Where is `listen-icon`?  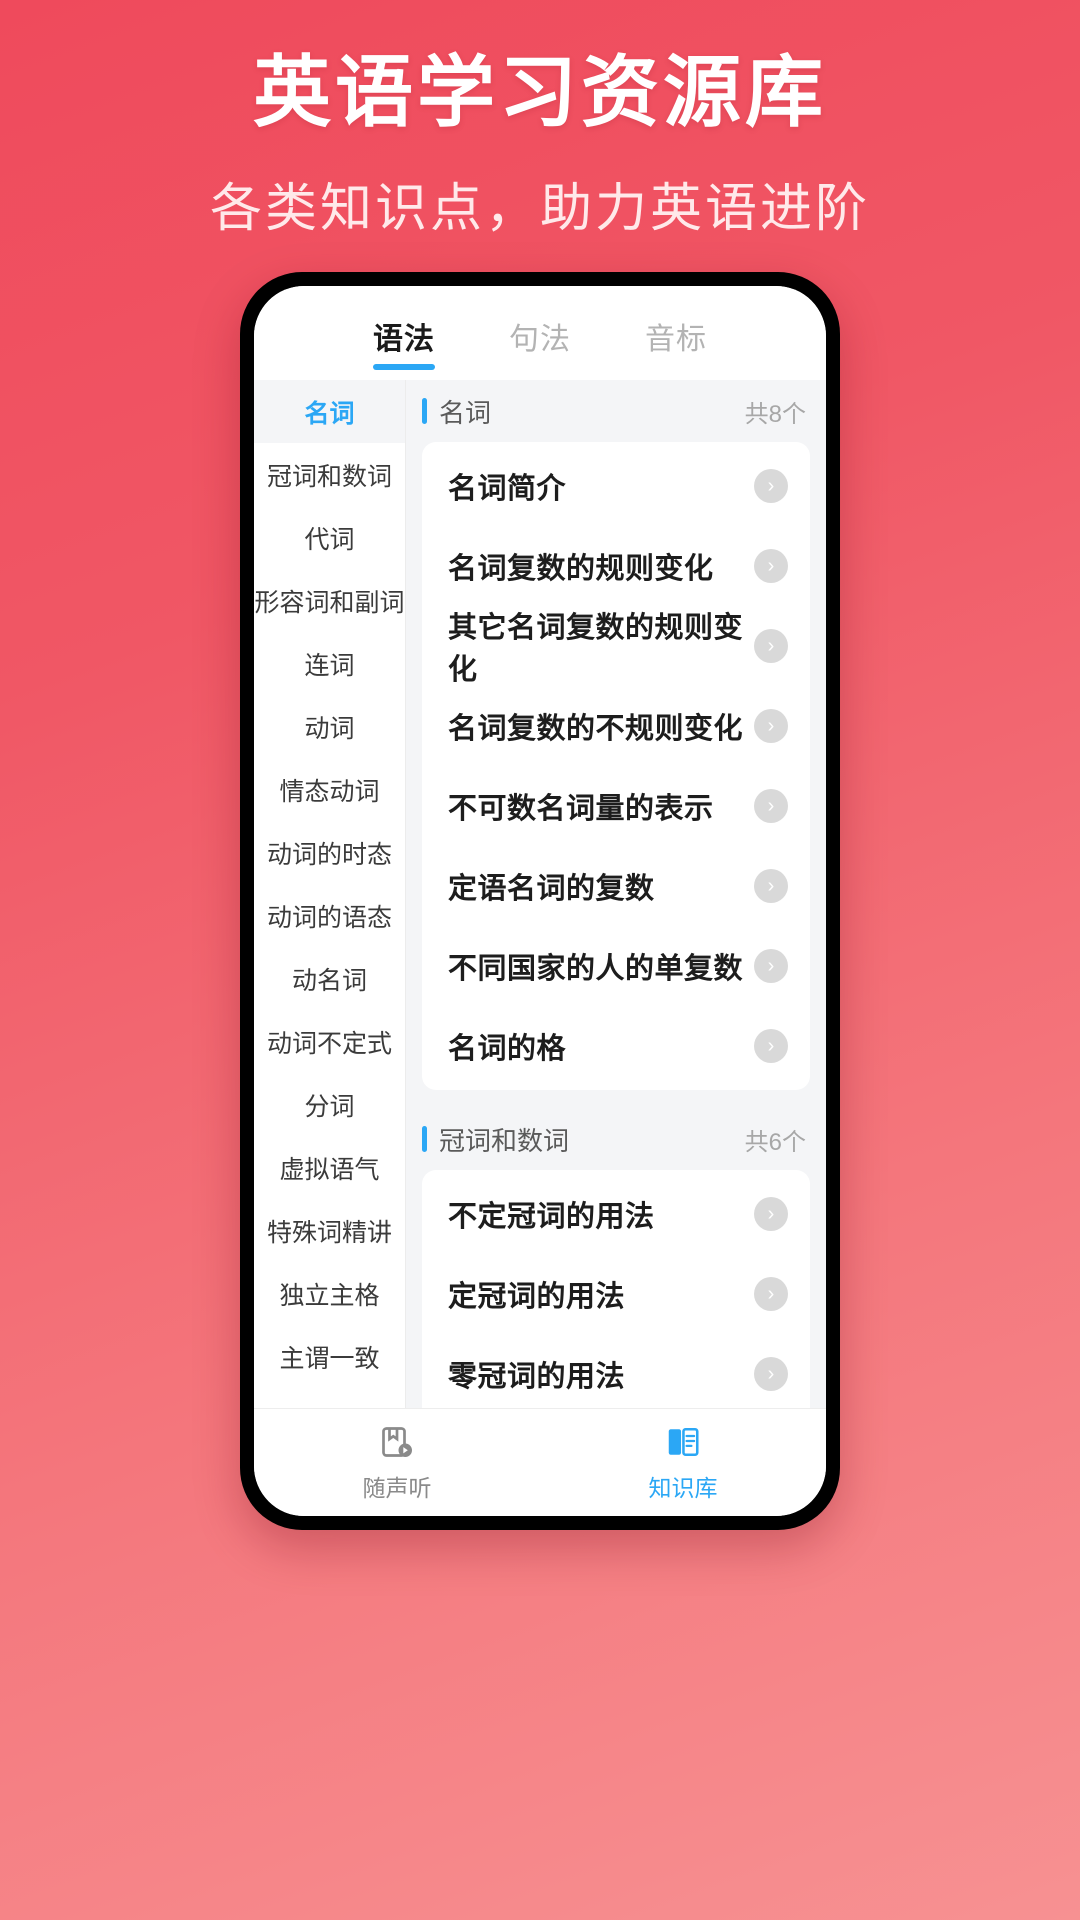 listen-icon is located at coordinates (397, 1442).